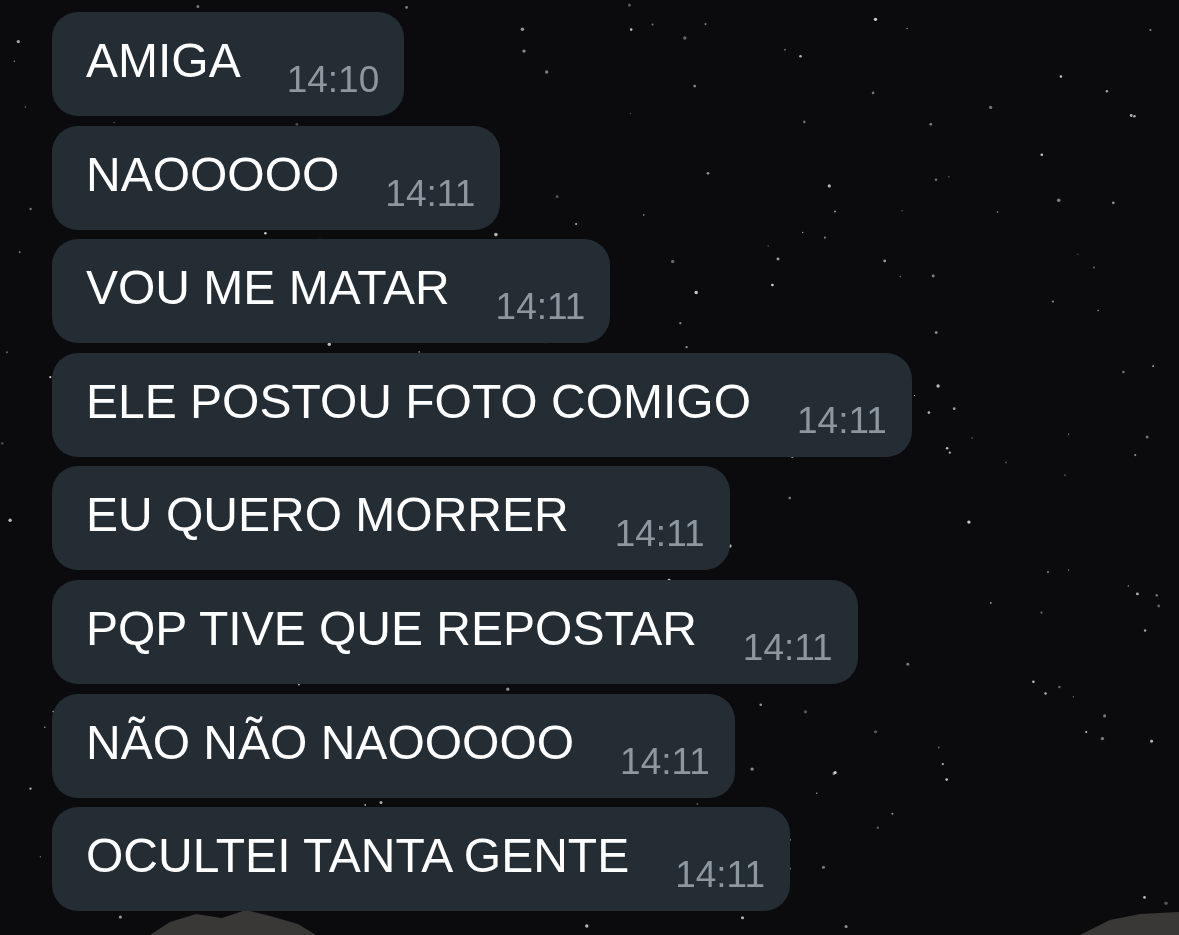 Image resolution: width=1179 pixels, height=935 pixels. I want to click on message-text: OCULTEI TANTA GENTE, so click(358, 856).